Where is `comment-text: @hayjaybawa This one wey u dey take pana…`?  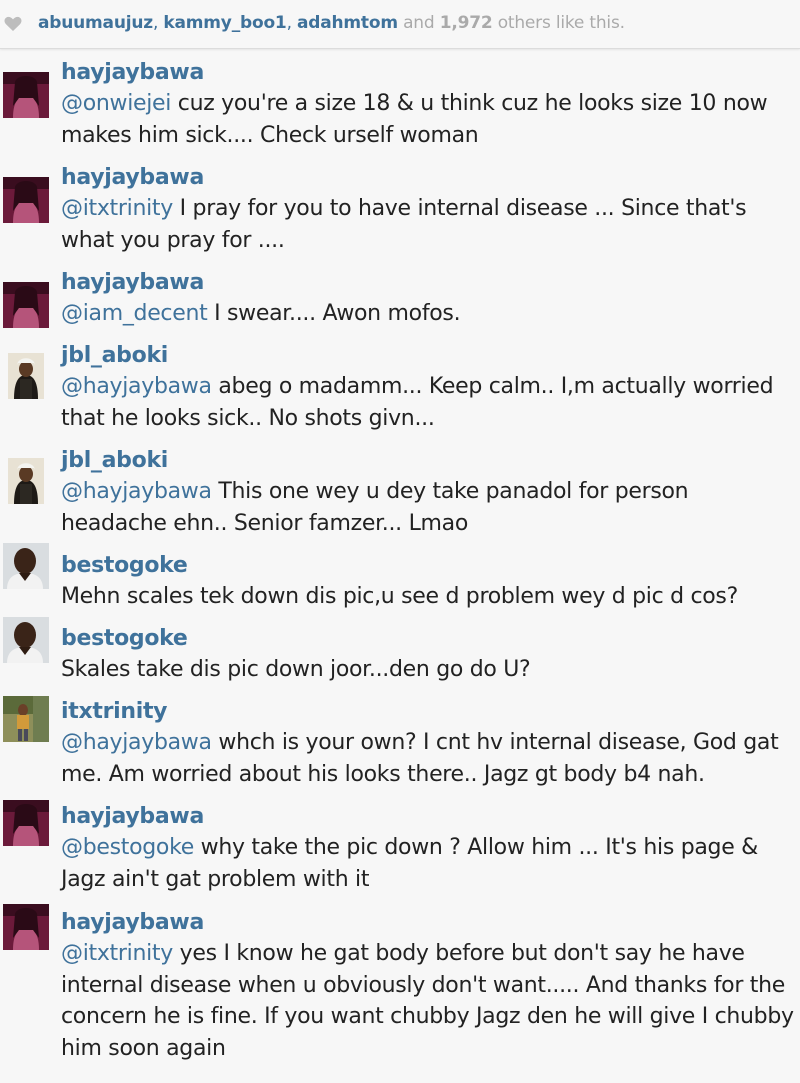 comment-text: @hayjaybawa This one wey u dey take pana… is located at coordinates (428, 507).